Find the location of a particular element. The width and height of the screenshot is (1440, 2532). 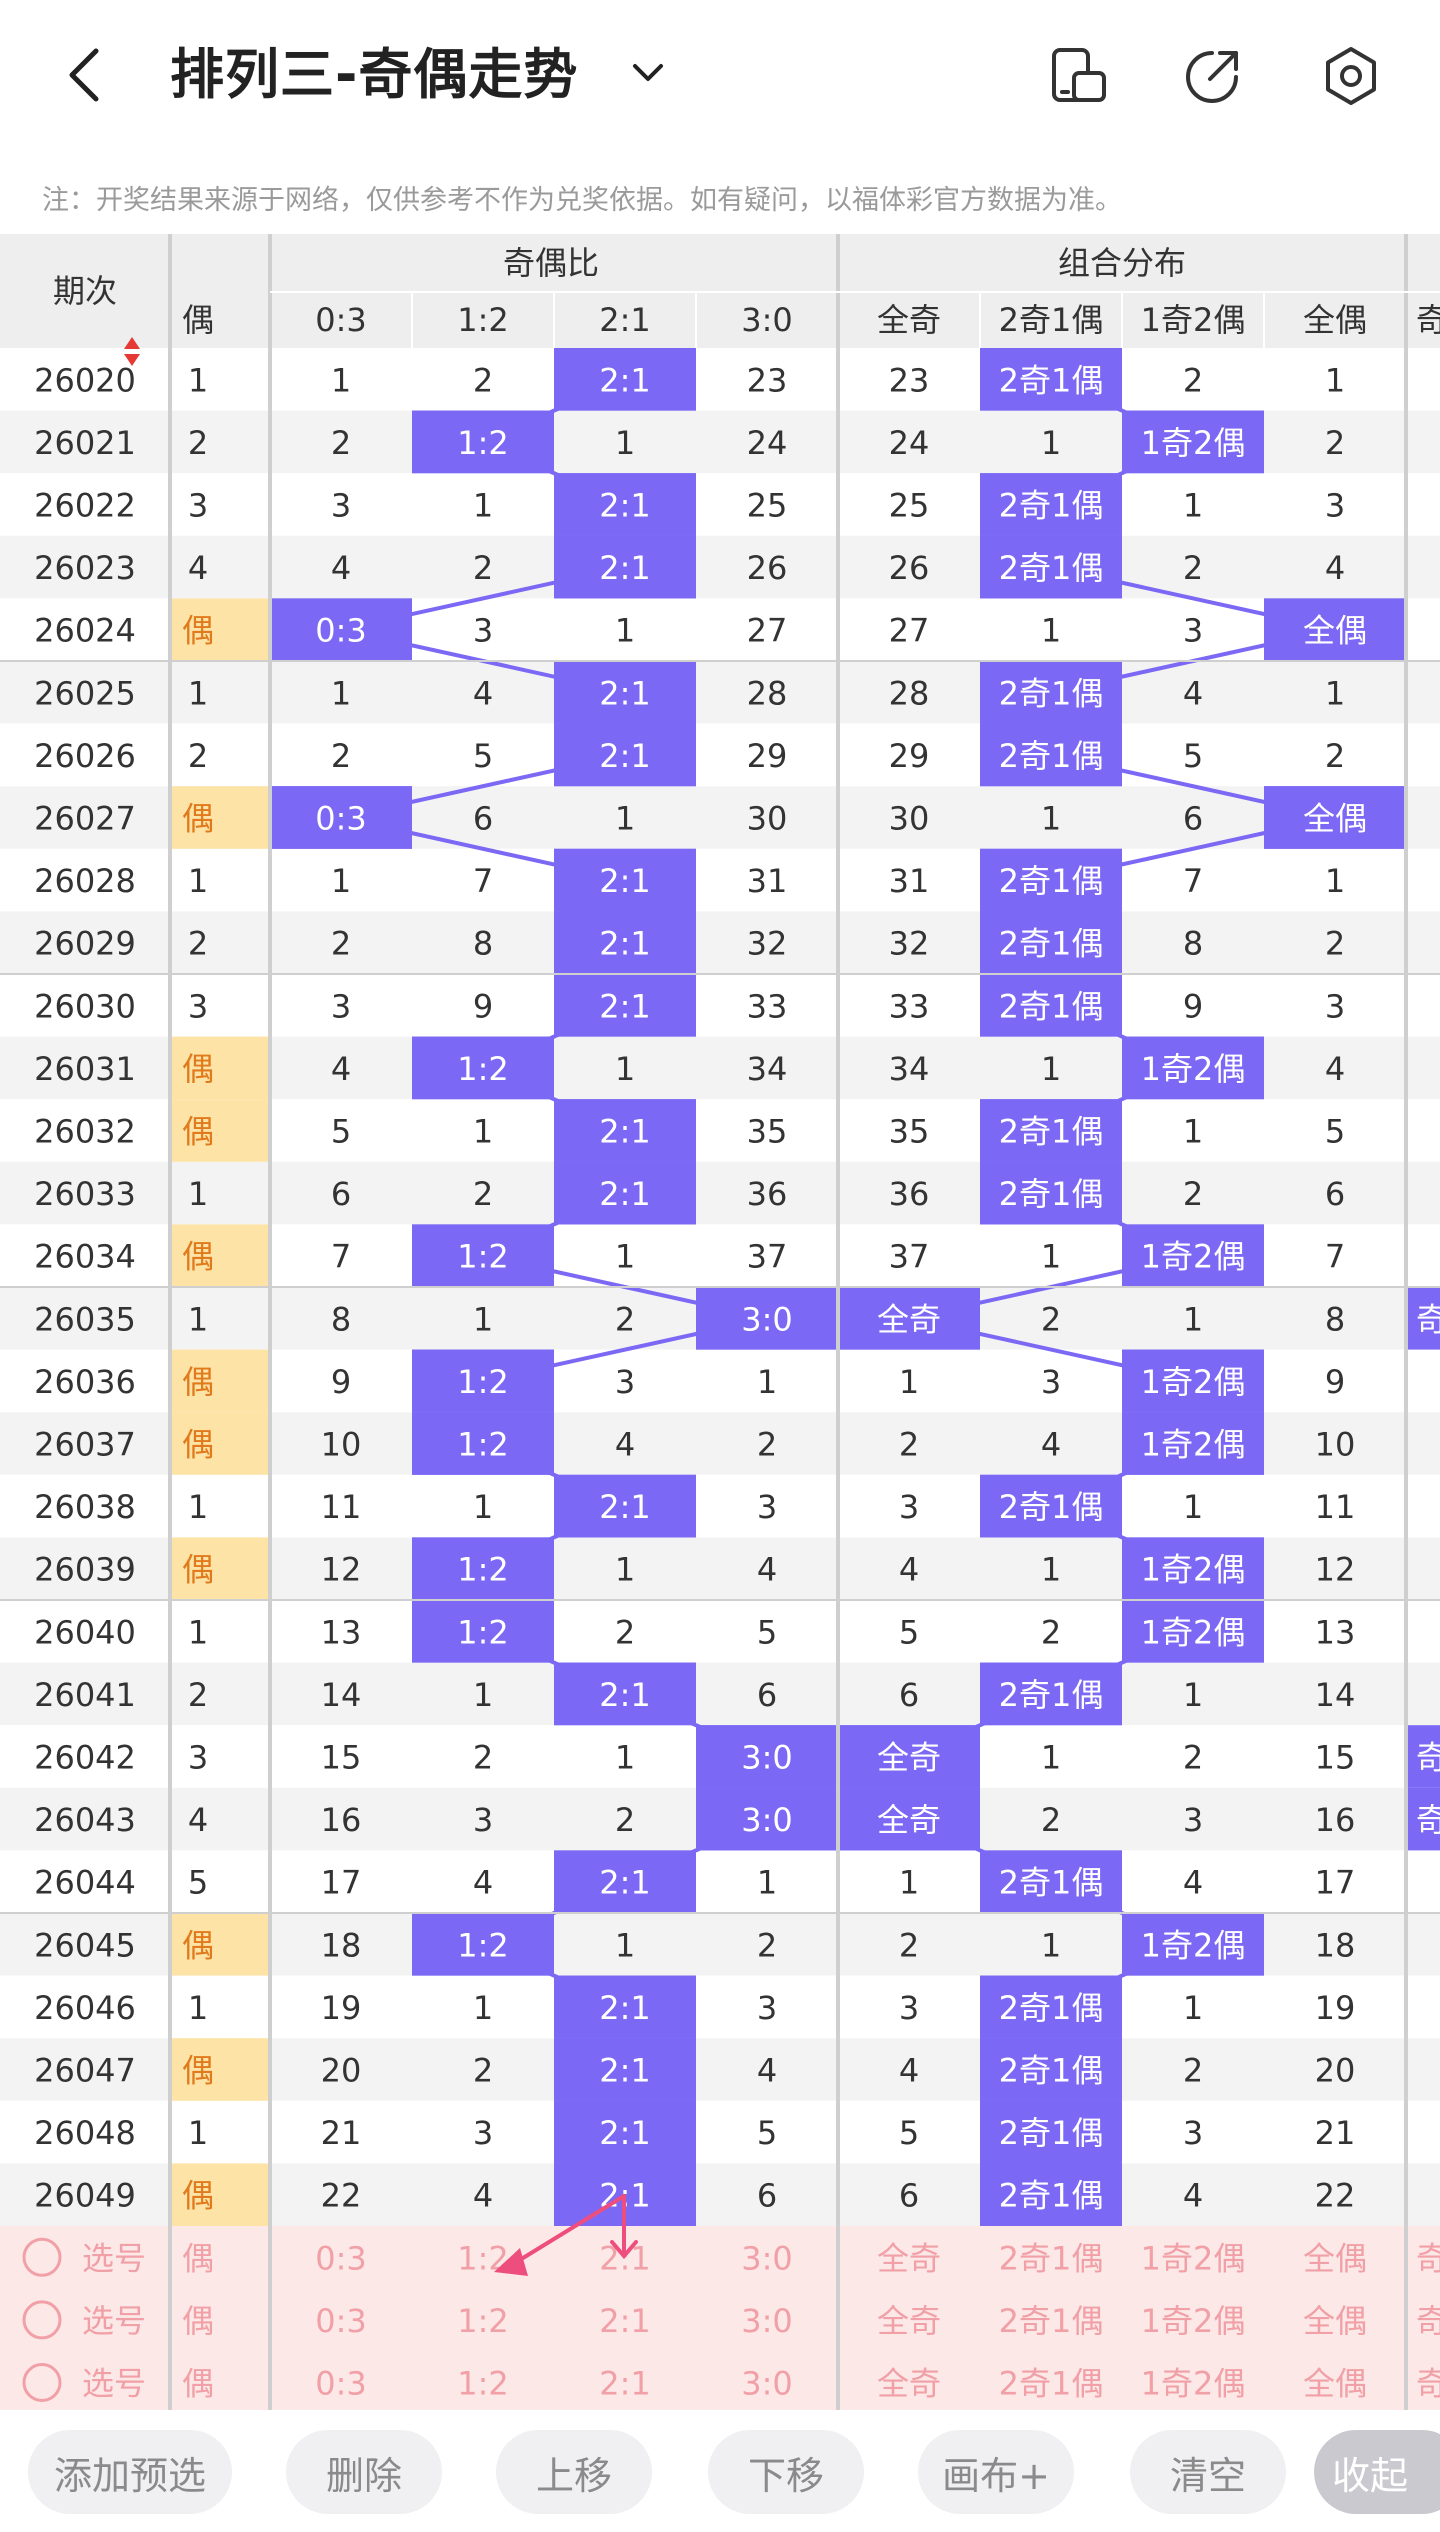

move-down-button: 下移 is located at coordinates (786, 2472).